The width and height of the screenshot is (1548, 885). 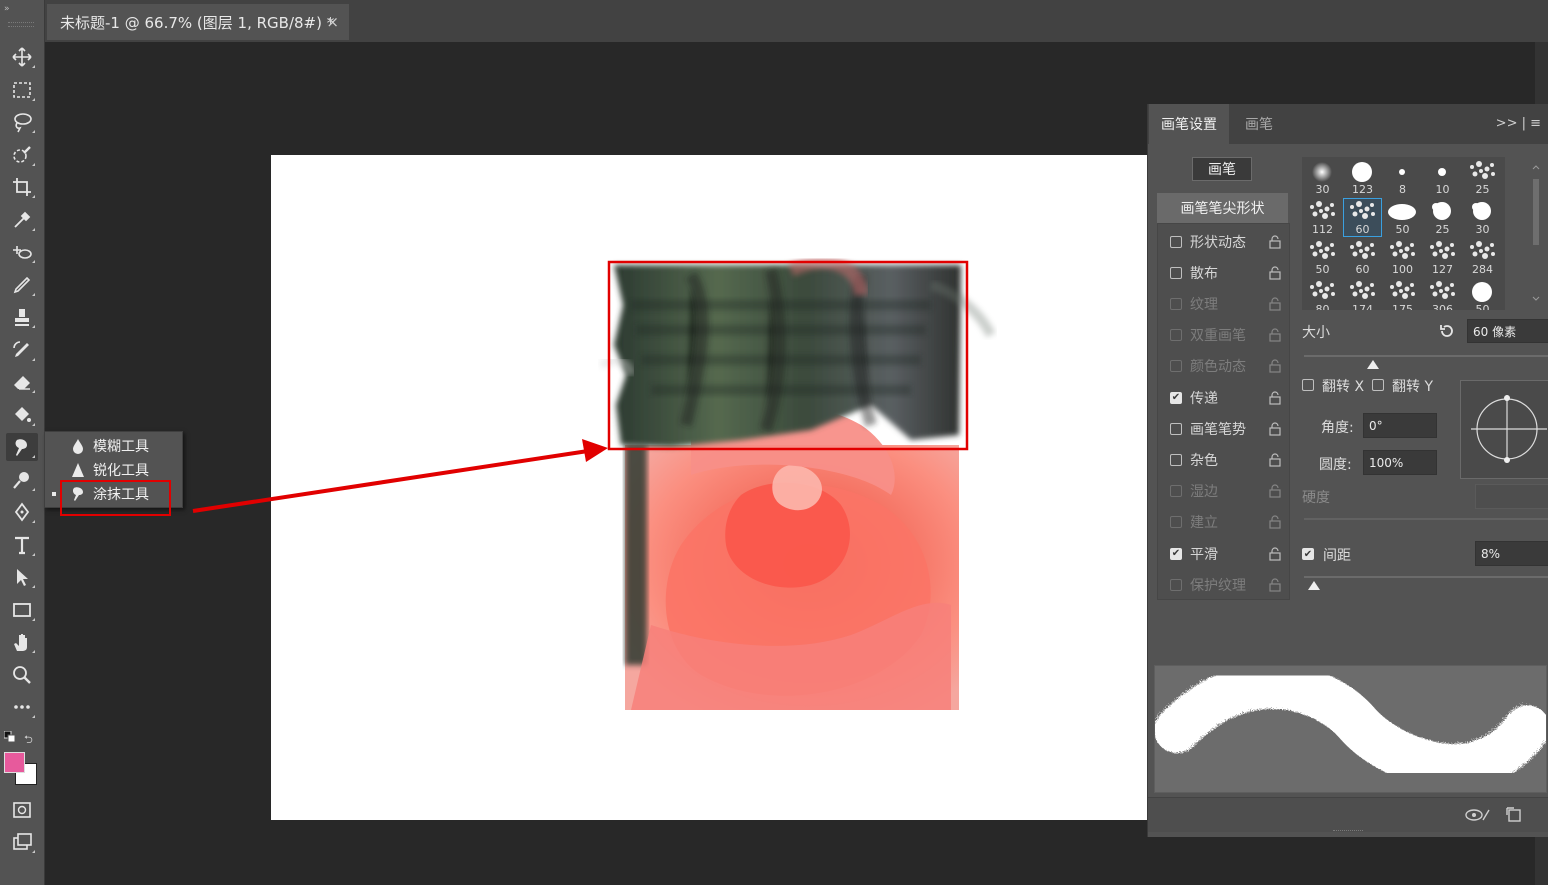 I want to click on toolbar-grip, so click(x=21, y=24).